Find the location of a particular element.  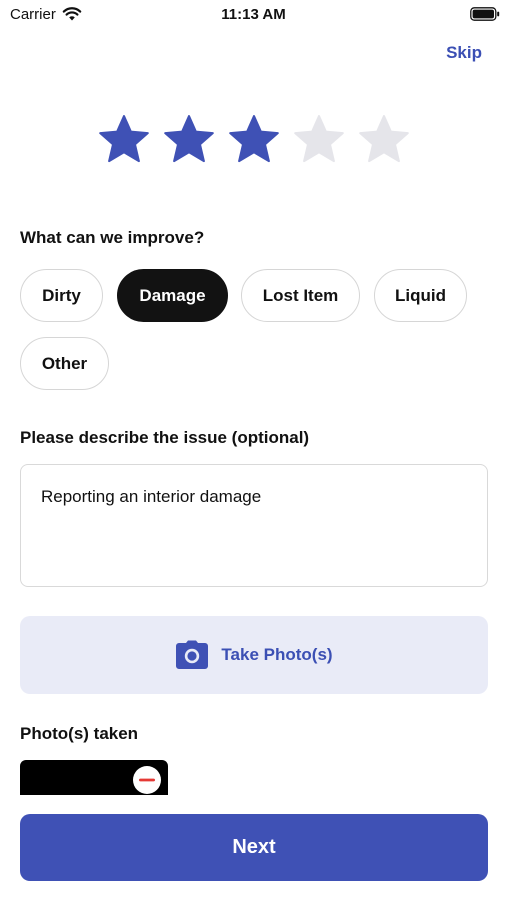

status-bar: Carrier 11:13 AM is located at coordinates (253, 14).